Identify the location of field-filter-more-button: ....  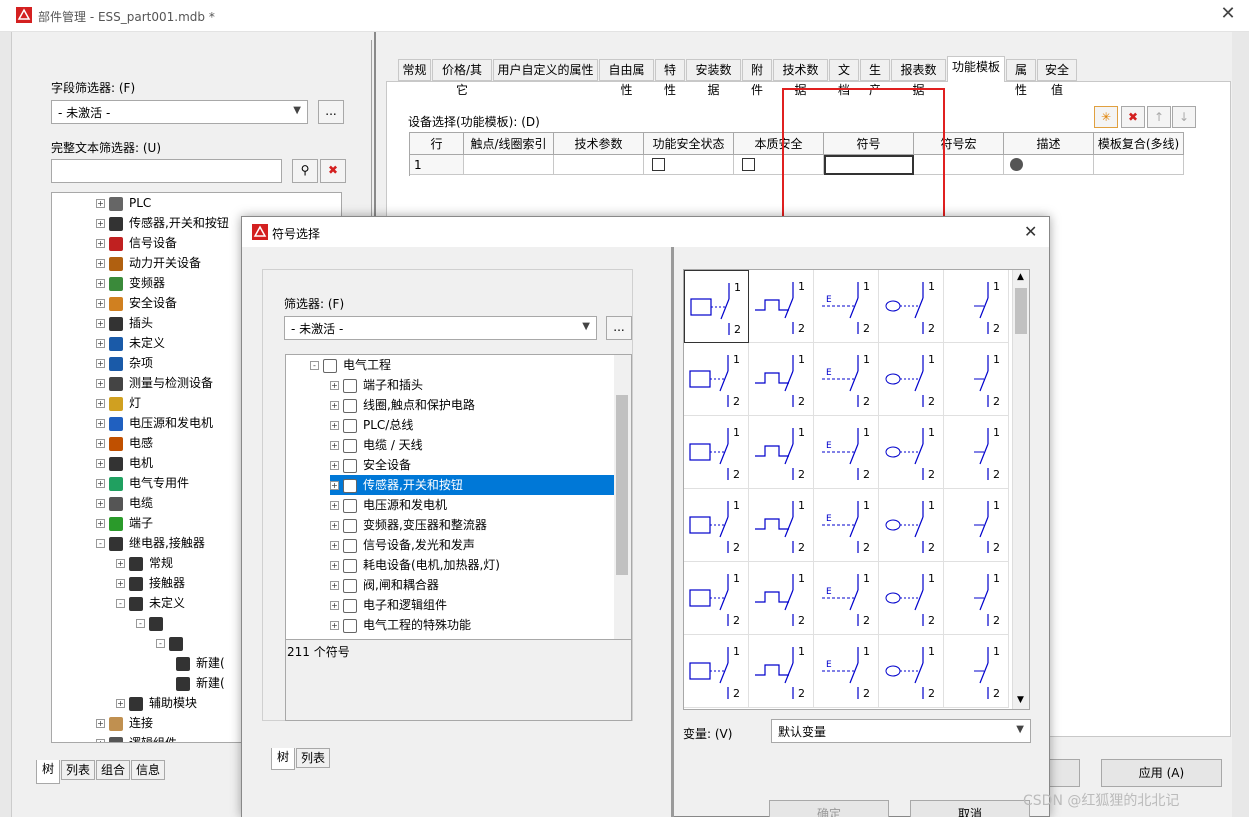
(331, 112).